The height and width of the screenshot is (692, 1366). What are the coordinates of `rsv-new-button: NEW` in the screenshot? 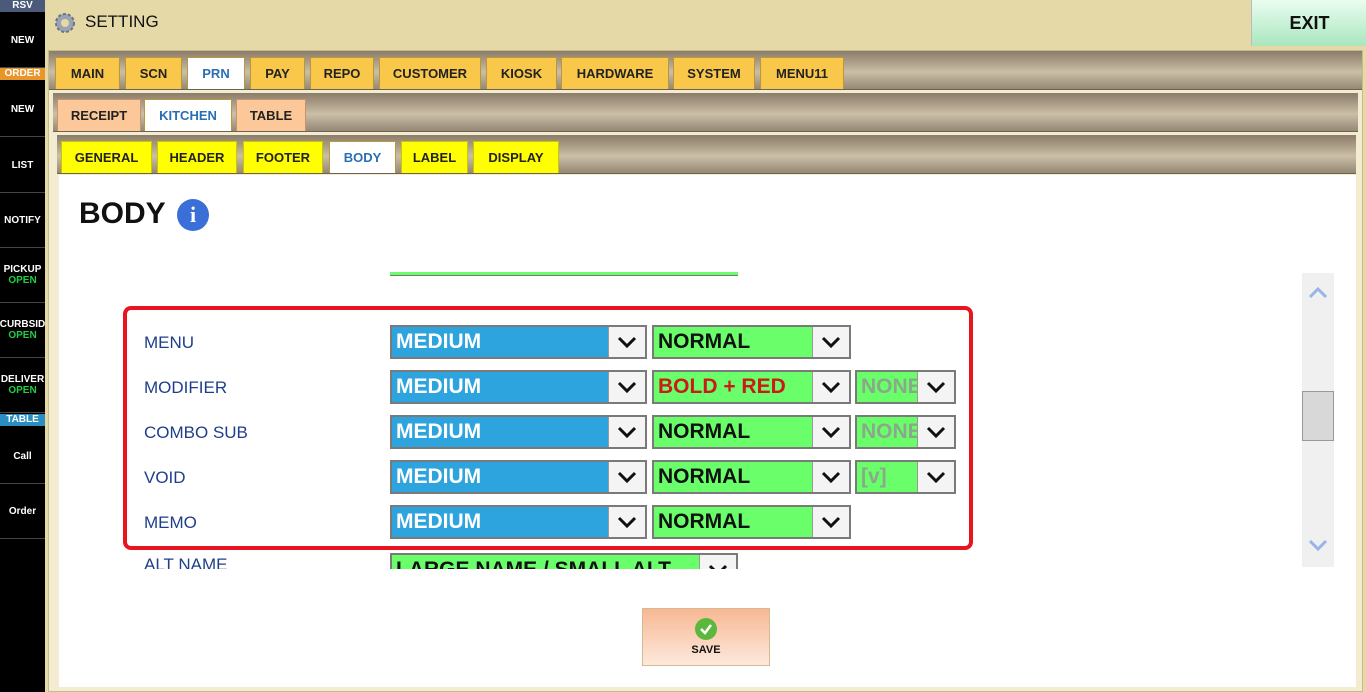 It's located at (22, 40).